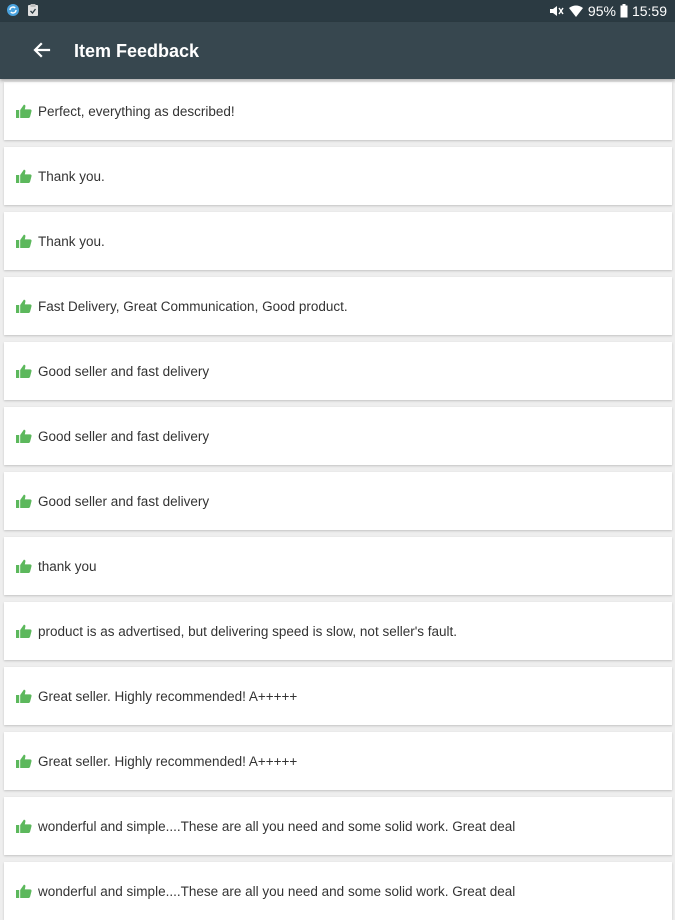 The width and height of the screenshot is (675, 920). Describe the element at coordinates (337, 11) in the screenshot. I see `status-bar: 95% 15:59` at that location.